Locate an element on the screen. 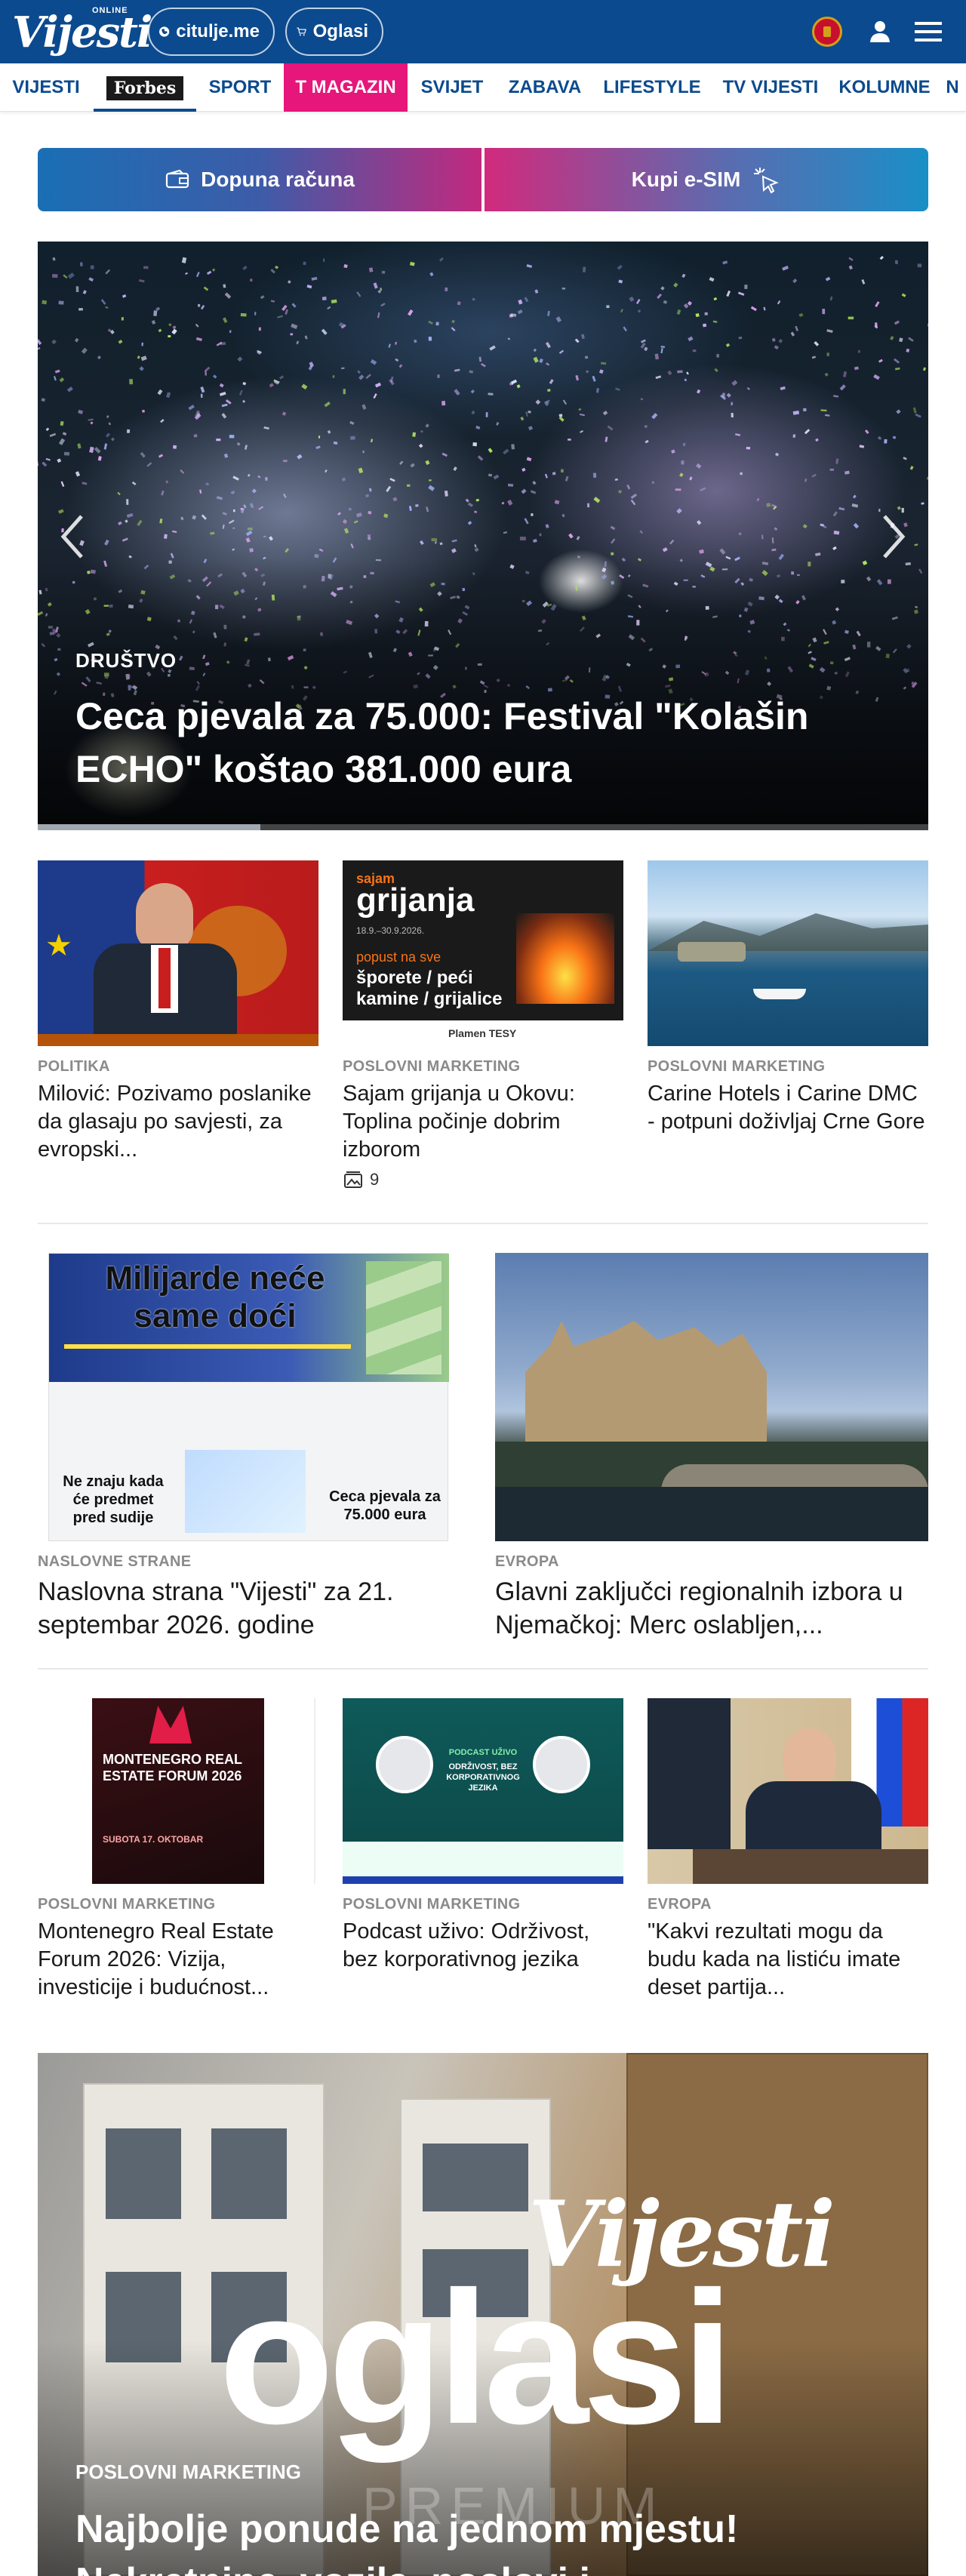 This screenshot has width=966, height=2576. nav-item-tv-vijesti: TV VIJESTI is located at coordinates (770, 87).